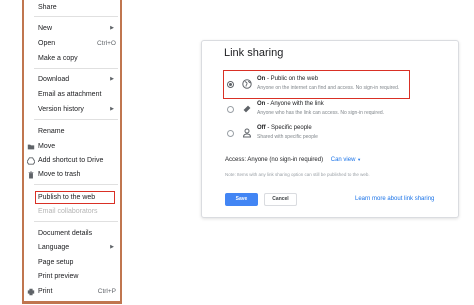 The width and height of the screenshot is (474, 305). What do you see at coordinates (72, 131) in the screenshot?
I see `menu-item-rename: Rename` at bounding box center [72, 131].